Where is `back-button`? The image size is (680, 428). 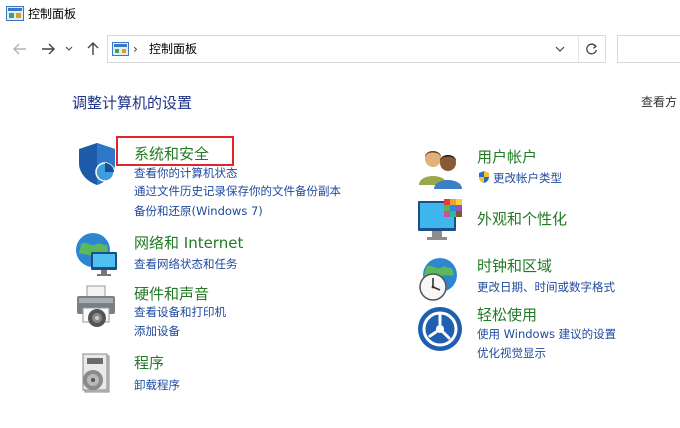 back-button is located at coordinates (20, 49).